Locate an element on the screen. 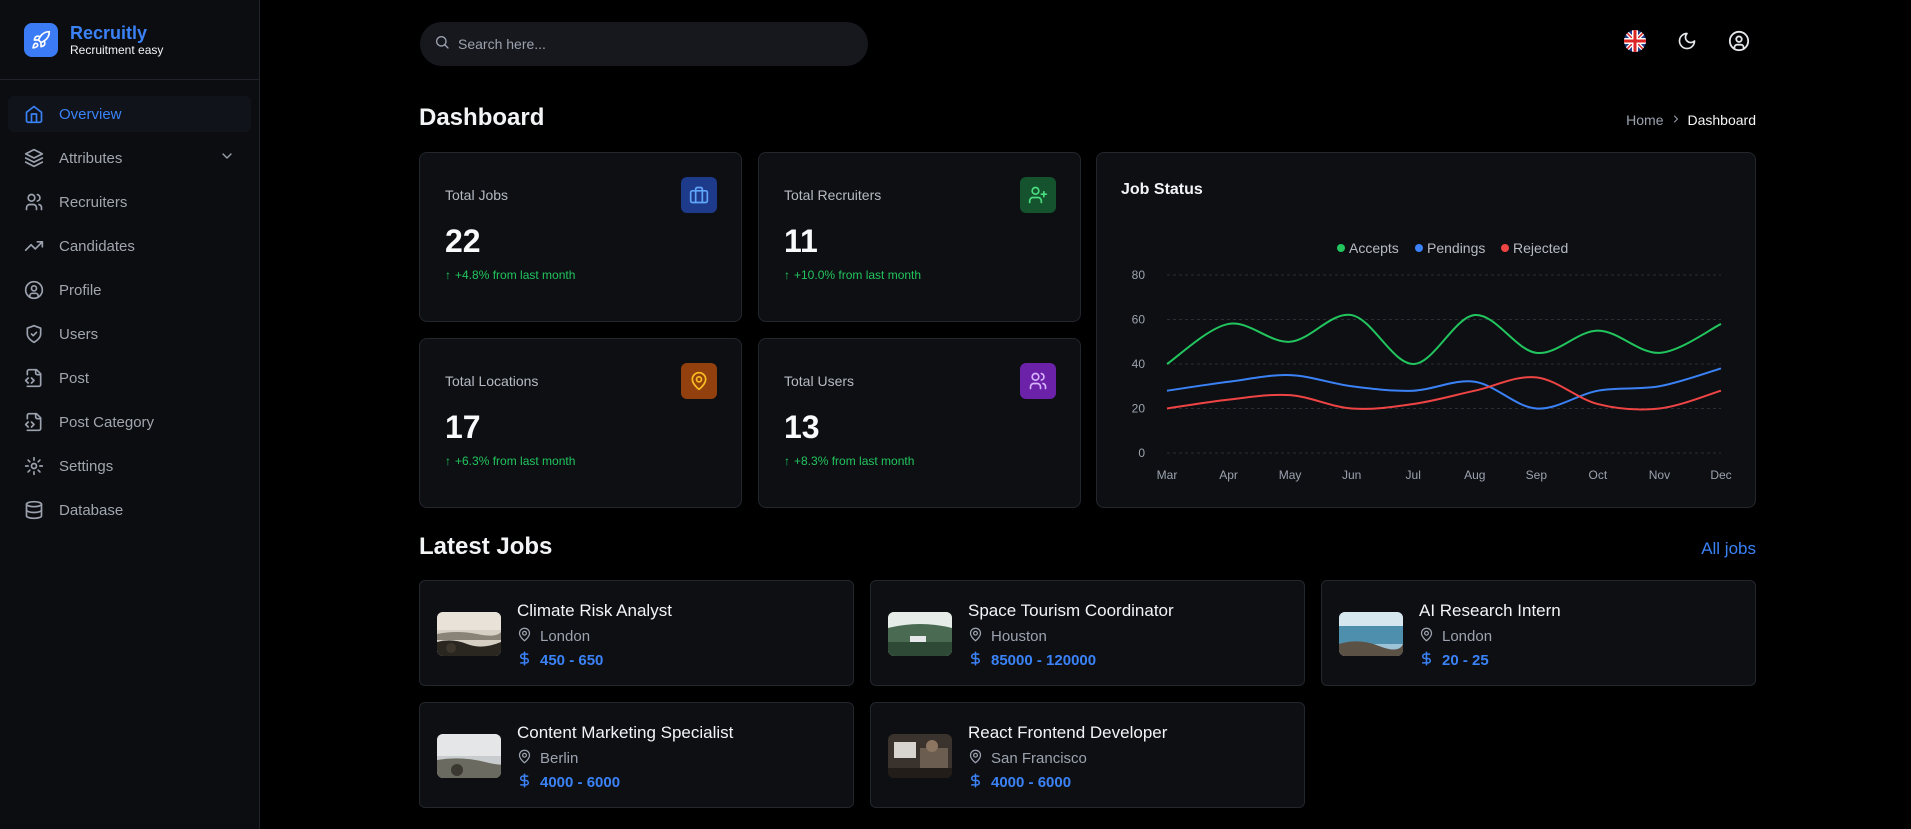  sidebar-item-profile: Profile is located at coordinates (129, 290).